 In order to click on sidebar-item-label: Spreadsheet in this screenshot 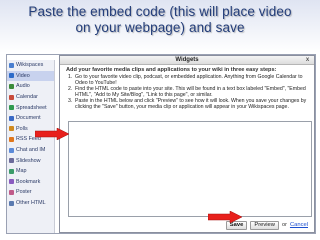, I will do `click(31, 107)`.